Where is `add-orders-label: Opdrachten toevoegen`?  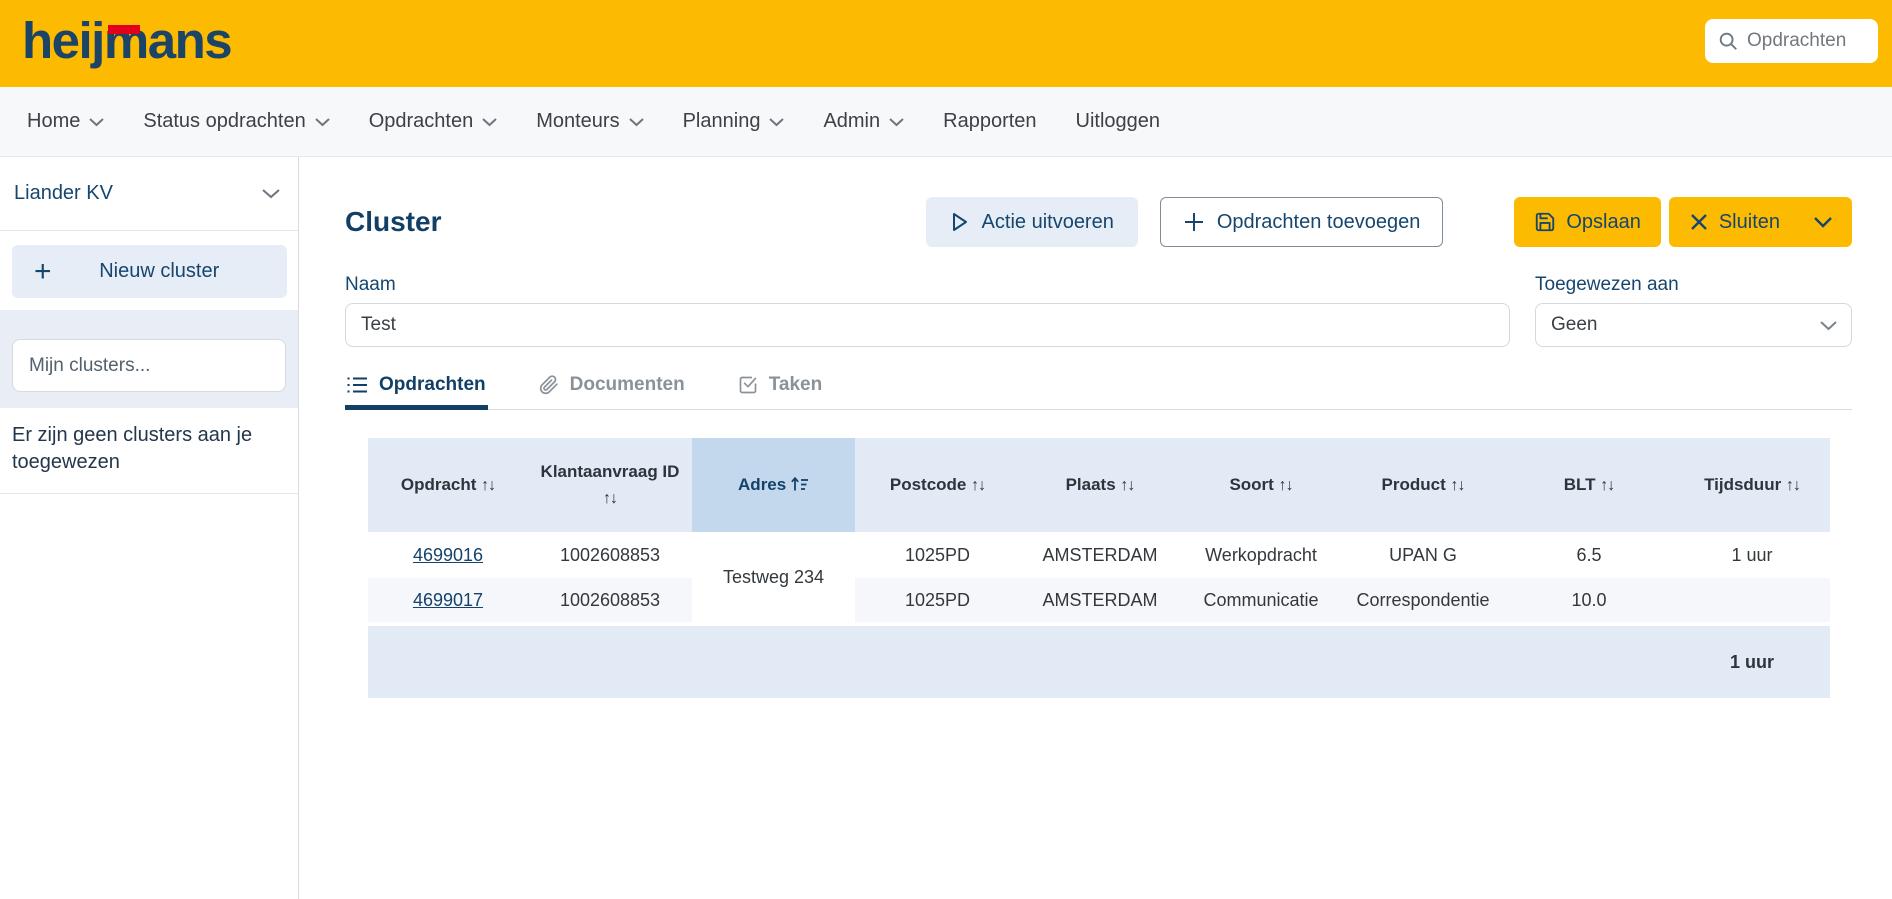
add-orders-label: Opdrachten toevoegen is located at coordinates (1318, 221).